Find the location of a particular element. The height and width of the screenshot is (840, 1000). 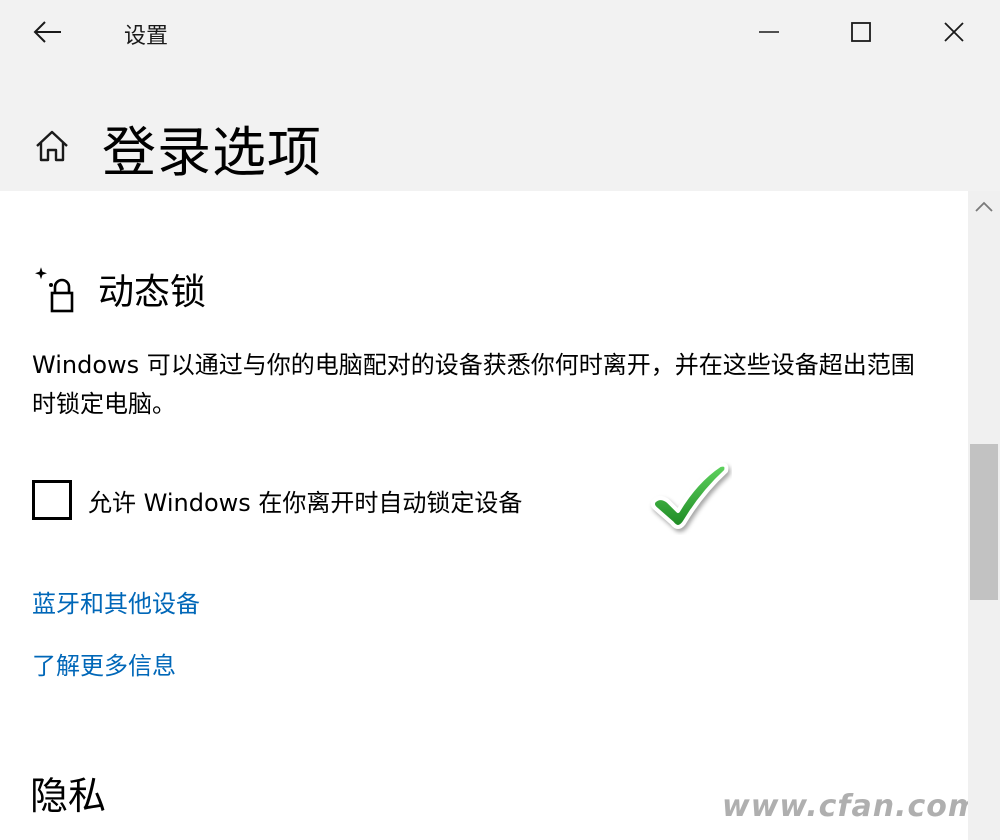

minimize-icon is located at coordinates (769, 32).